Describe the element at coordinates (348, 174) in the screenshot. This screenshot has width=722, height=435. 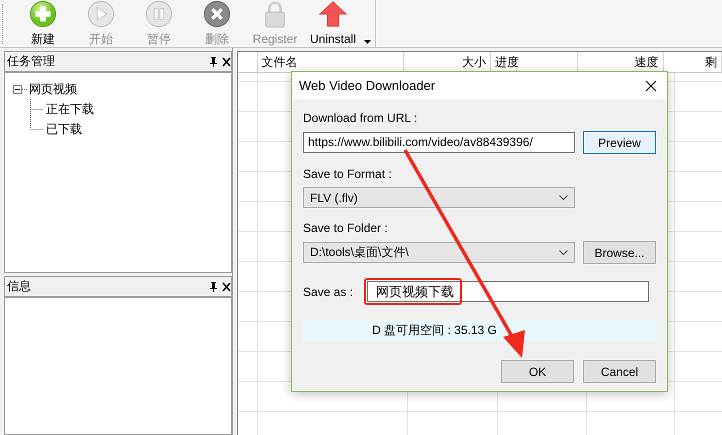
I see `field-label: Save to Format :` at that location.